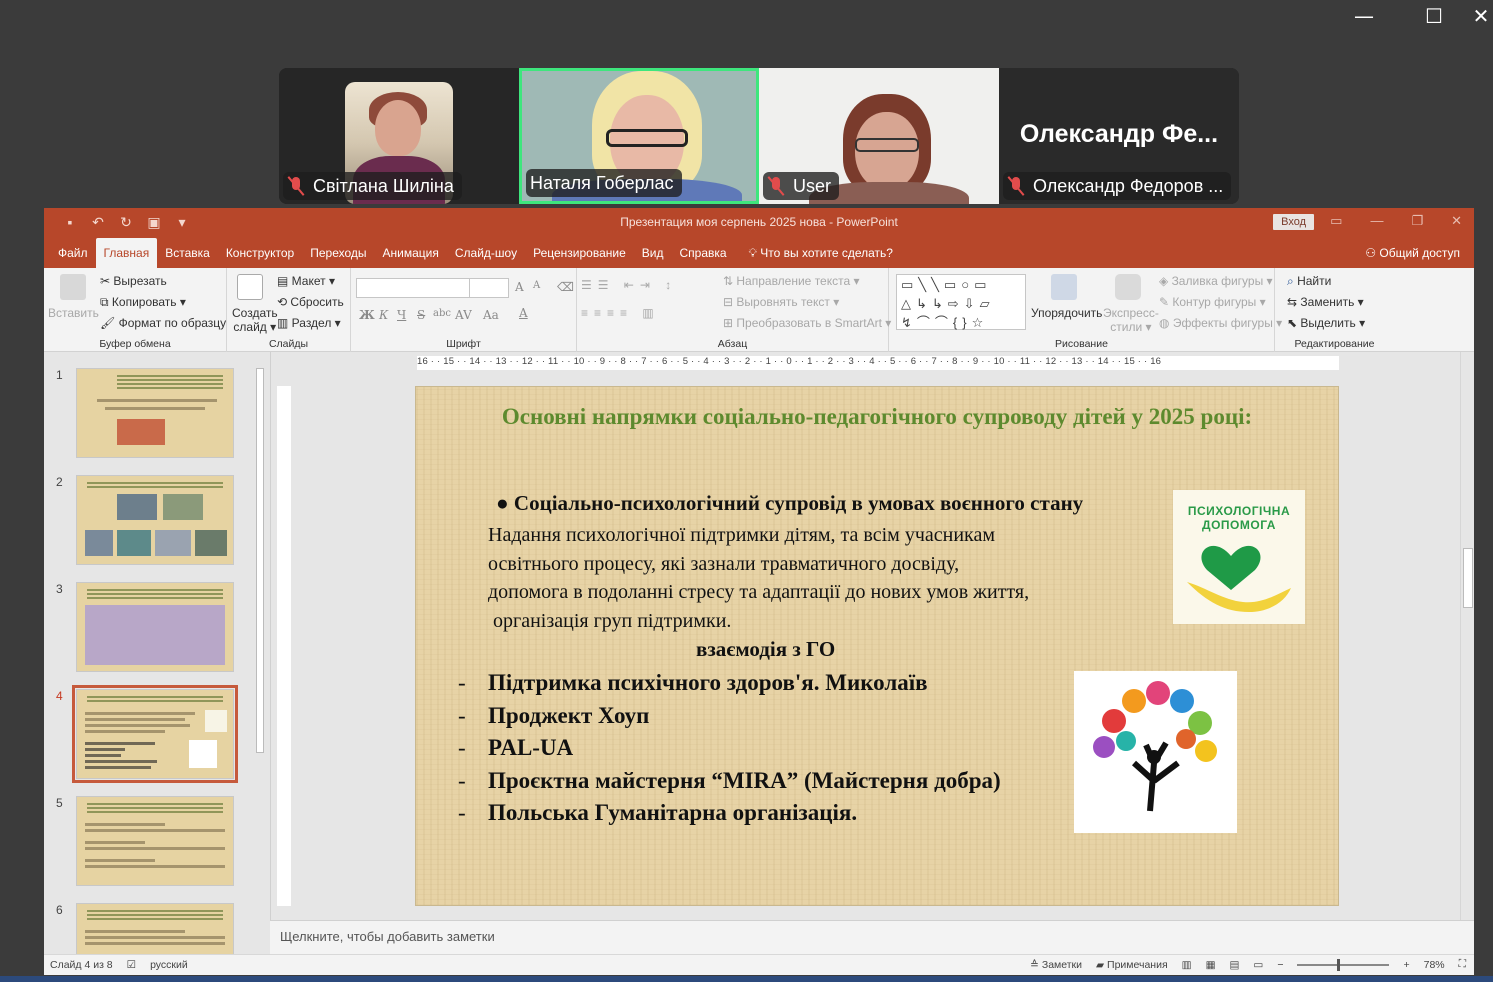  What do you see at coordinates (131, 965) in the screenshot?
I see `spellcheck-icon: ☑` at bounding box center [131, 965].